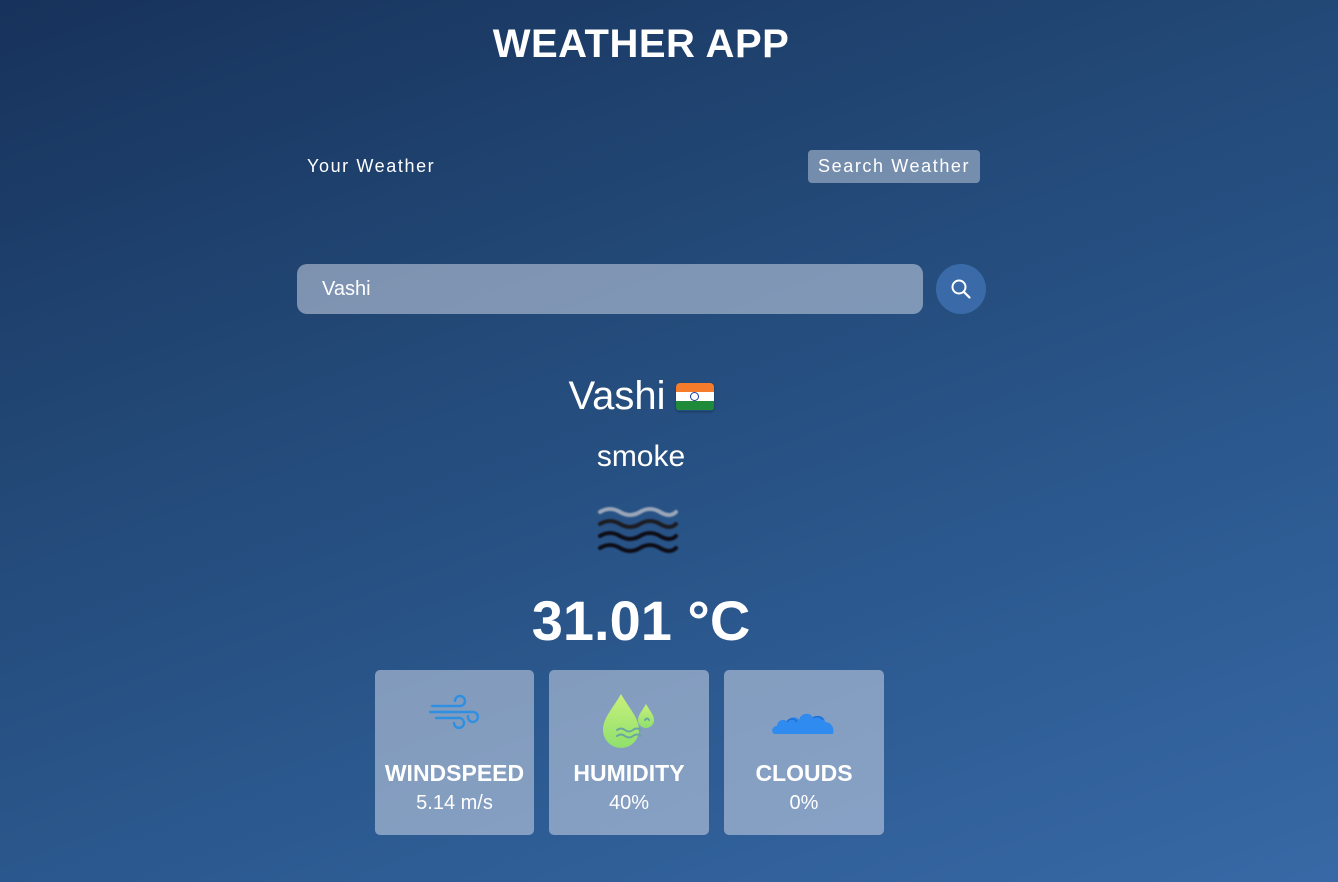 The image size is (1338, 882). Describe the element at coordinates (610, 289) in the screenshot. I see `search-input` at that location.